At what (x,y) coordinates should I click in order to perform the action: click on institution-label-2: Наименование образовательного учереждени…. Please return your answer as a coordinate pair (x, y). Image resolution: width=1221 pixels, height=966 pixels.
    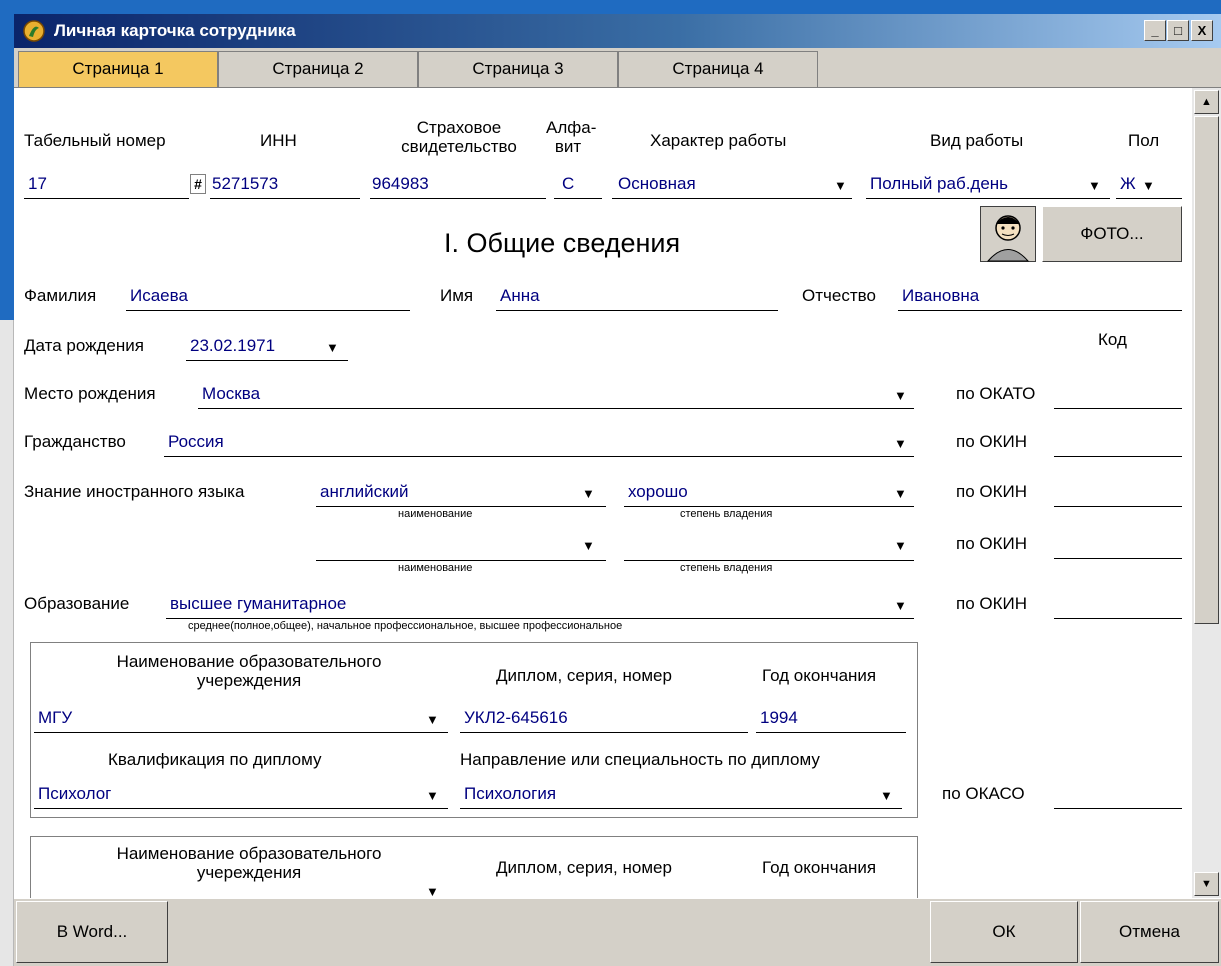
    Looking at the image, I should click on (249, 863).